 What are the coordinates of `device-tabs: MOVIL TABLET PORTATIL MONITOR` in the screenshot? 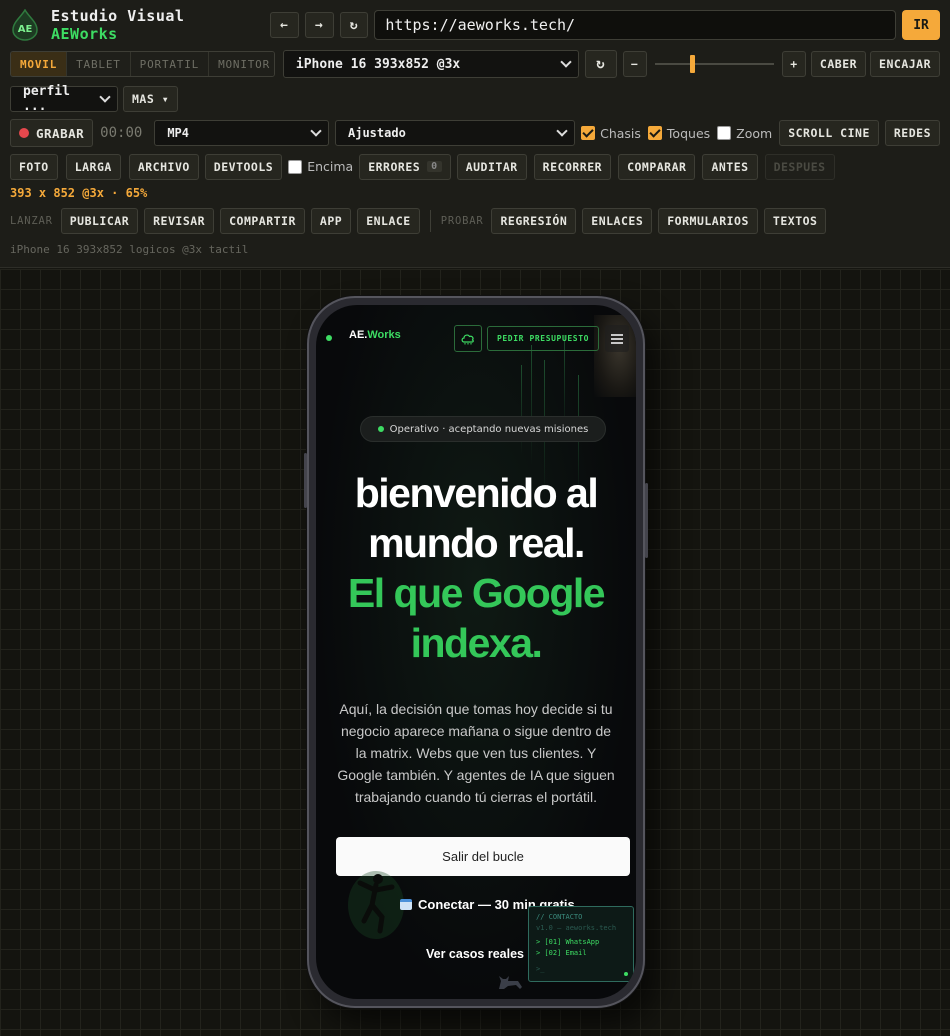 It's located at (142, 64).